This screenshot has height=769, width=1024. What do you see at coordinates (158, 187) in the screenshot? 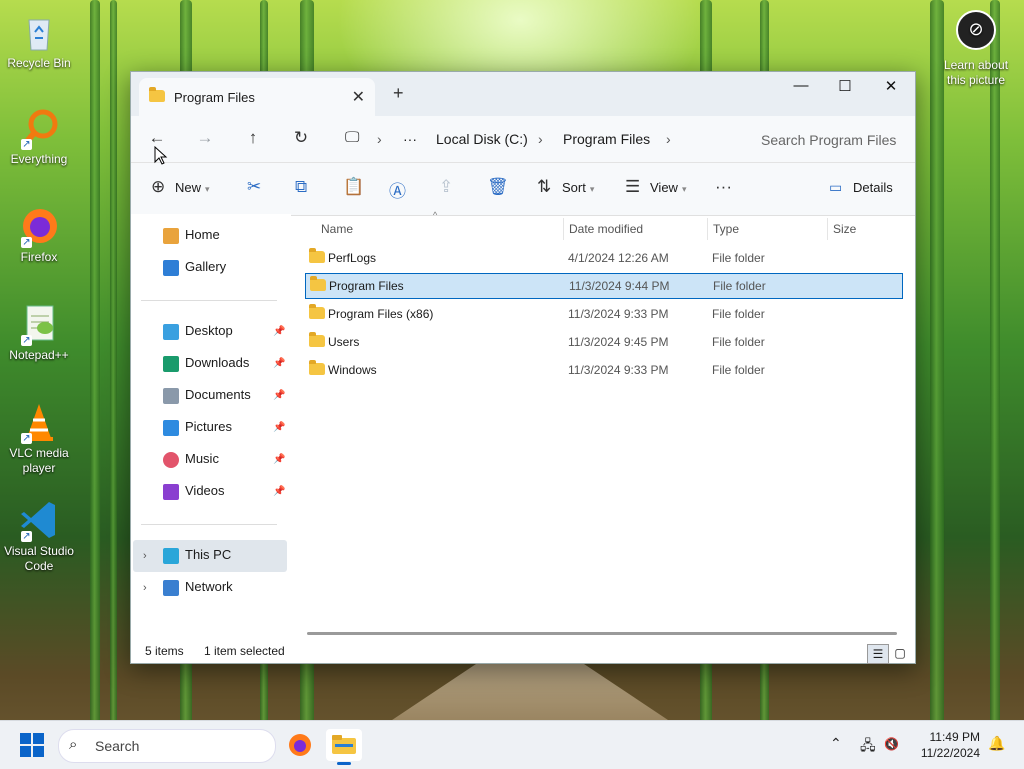
I see `new-plus-icon: ⊕` at bounding box center [158, 187].